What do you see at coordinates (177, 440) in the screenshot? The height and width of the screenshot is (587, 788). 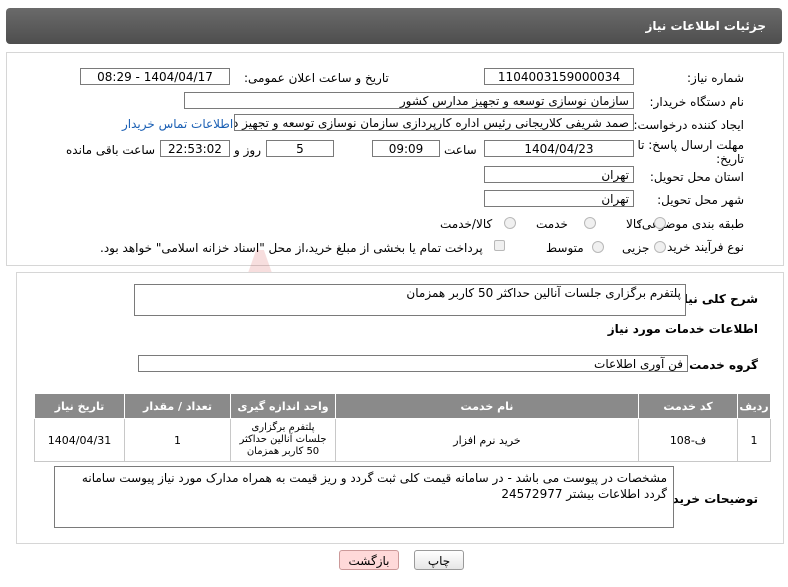 I see `cell-qty: 1` at bounding box center [177, 440].